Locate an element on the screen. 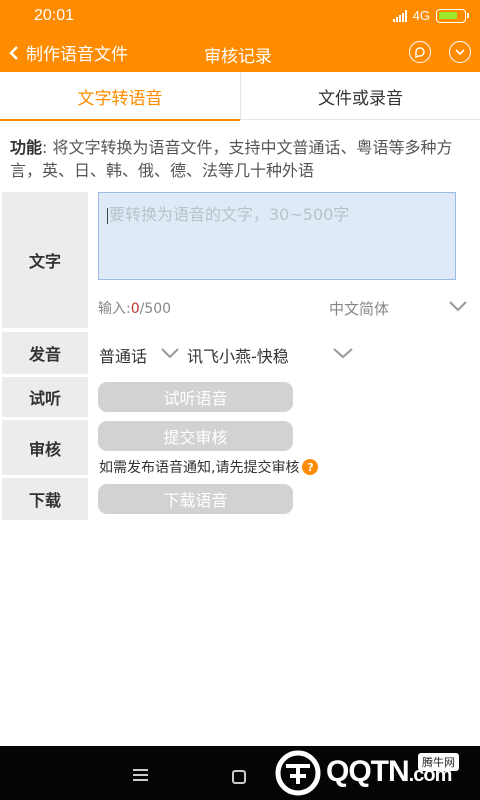 Image resolution: width=480 pixels, height=800 pixels. review-records-link: 审核记录 is located at coordinates (238, 54).